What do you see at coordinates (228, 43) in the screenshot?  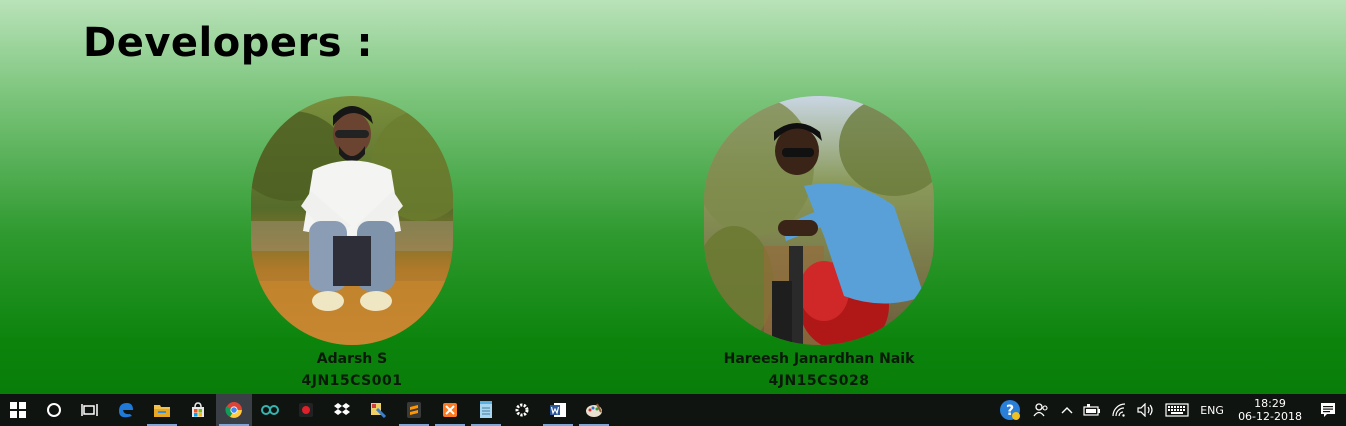 I see `page-title: Developers :` at bounding box center [228, 43].